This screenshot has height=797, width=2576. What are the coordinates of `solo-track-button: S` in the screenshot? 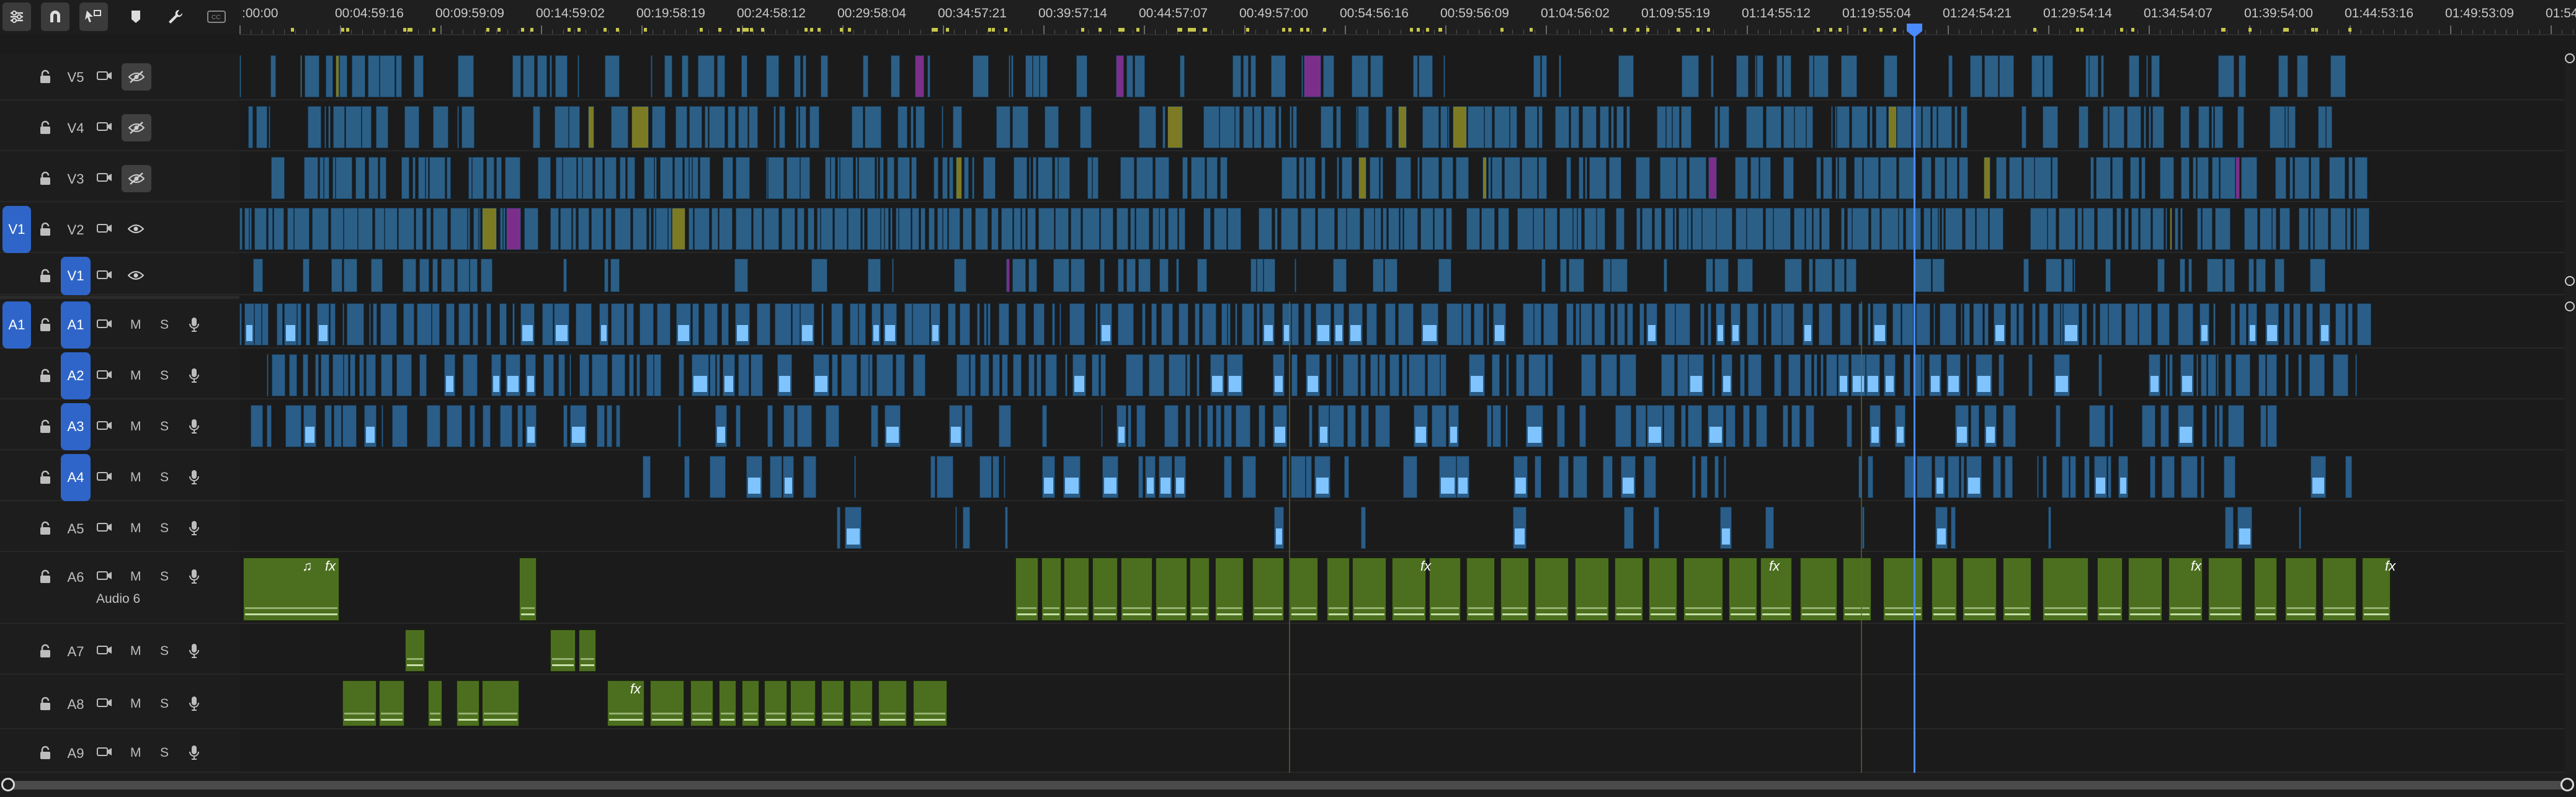 It's located at (164, 753).